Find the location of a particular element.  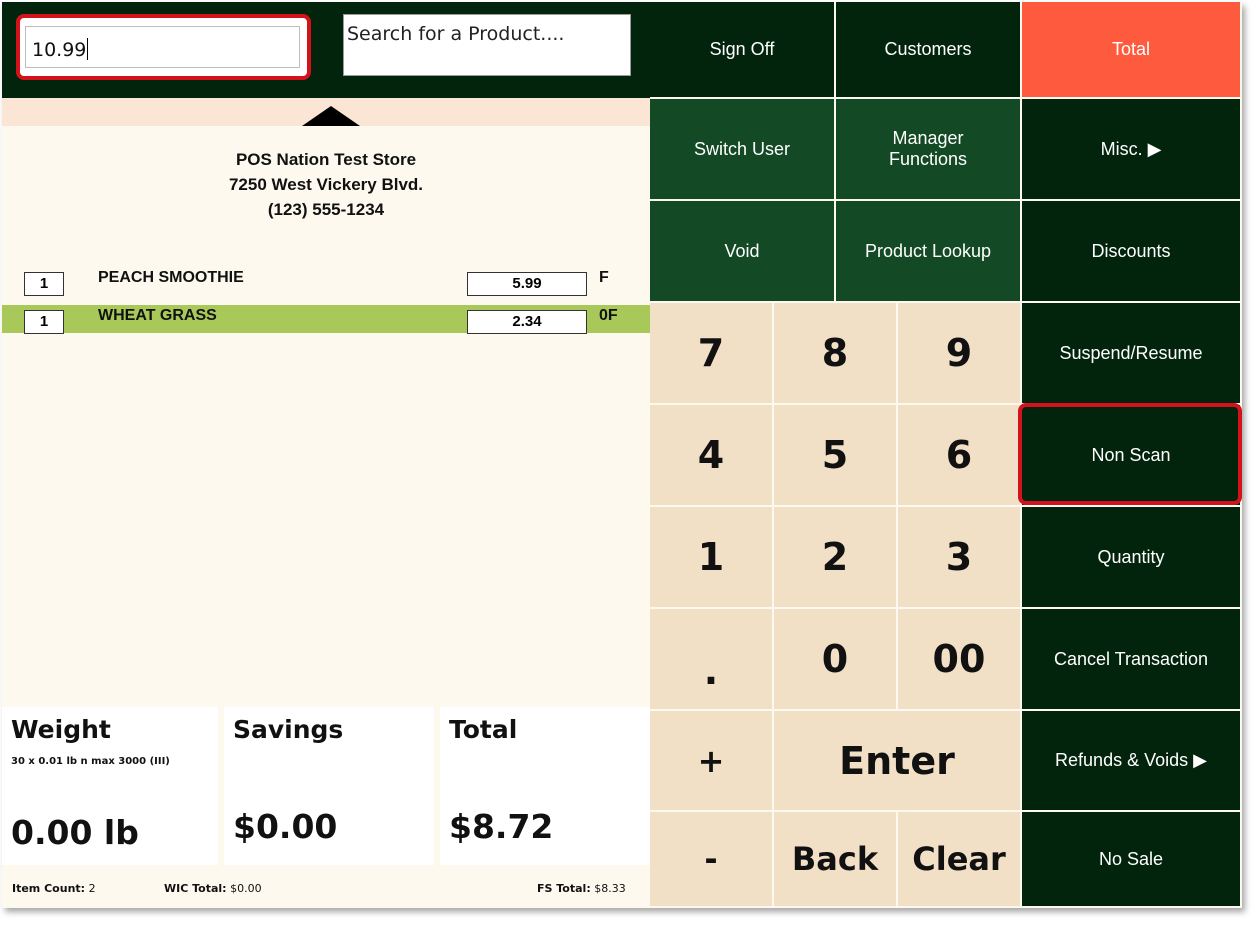

key-plus: + is located at coordinates (712, 761).